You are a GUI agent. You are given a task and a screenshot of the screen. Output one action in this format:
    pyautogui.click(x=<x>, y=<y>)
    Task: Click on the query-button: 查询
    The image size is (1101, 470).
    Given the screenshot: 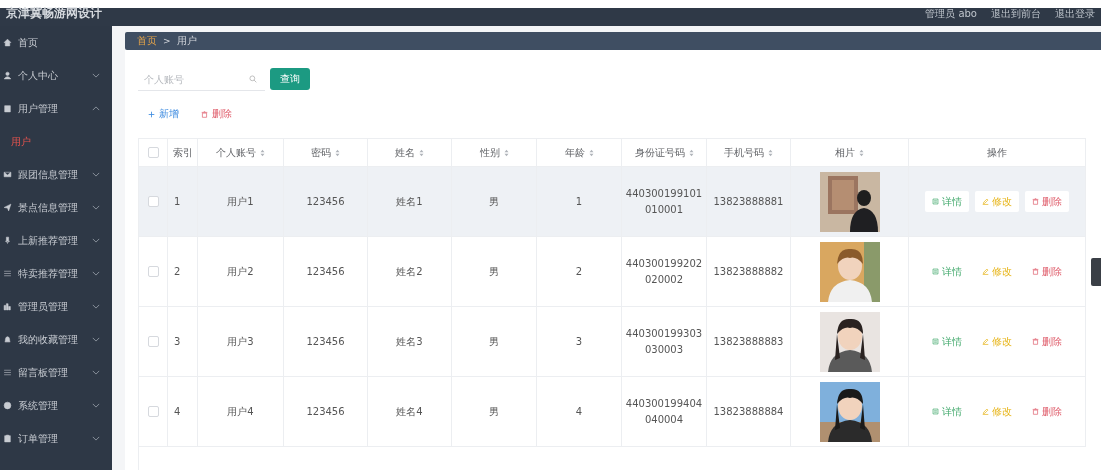 What is the action you would take?
    pyautogui.click(x=290, y=79)
    